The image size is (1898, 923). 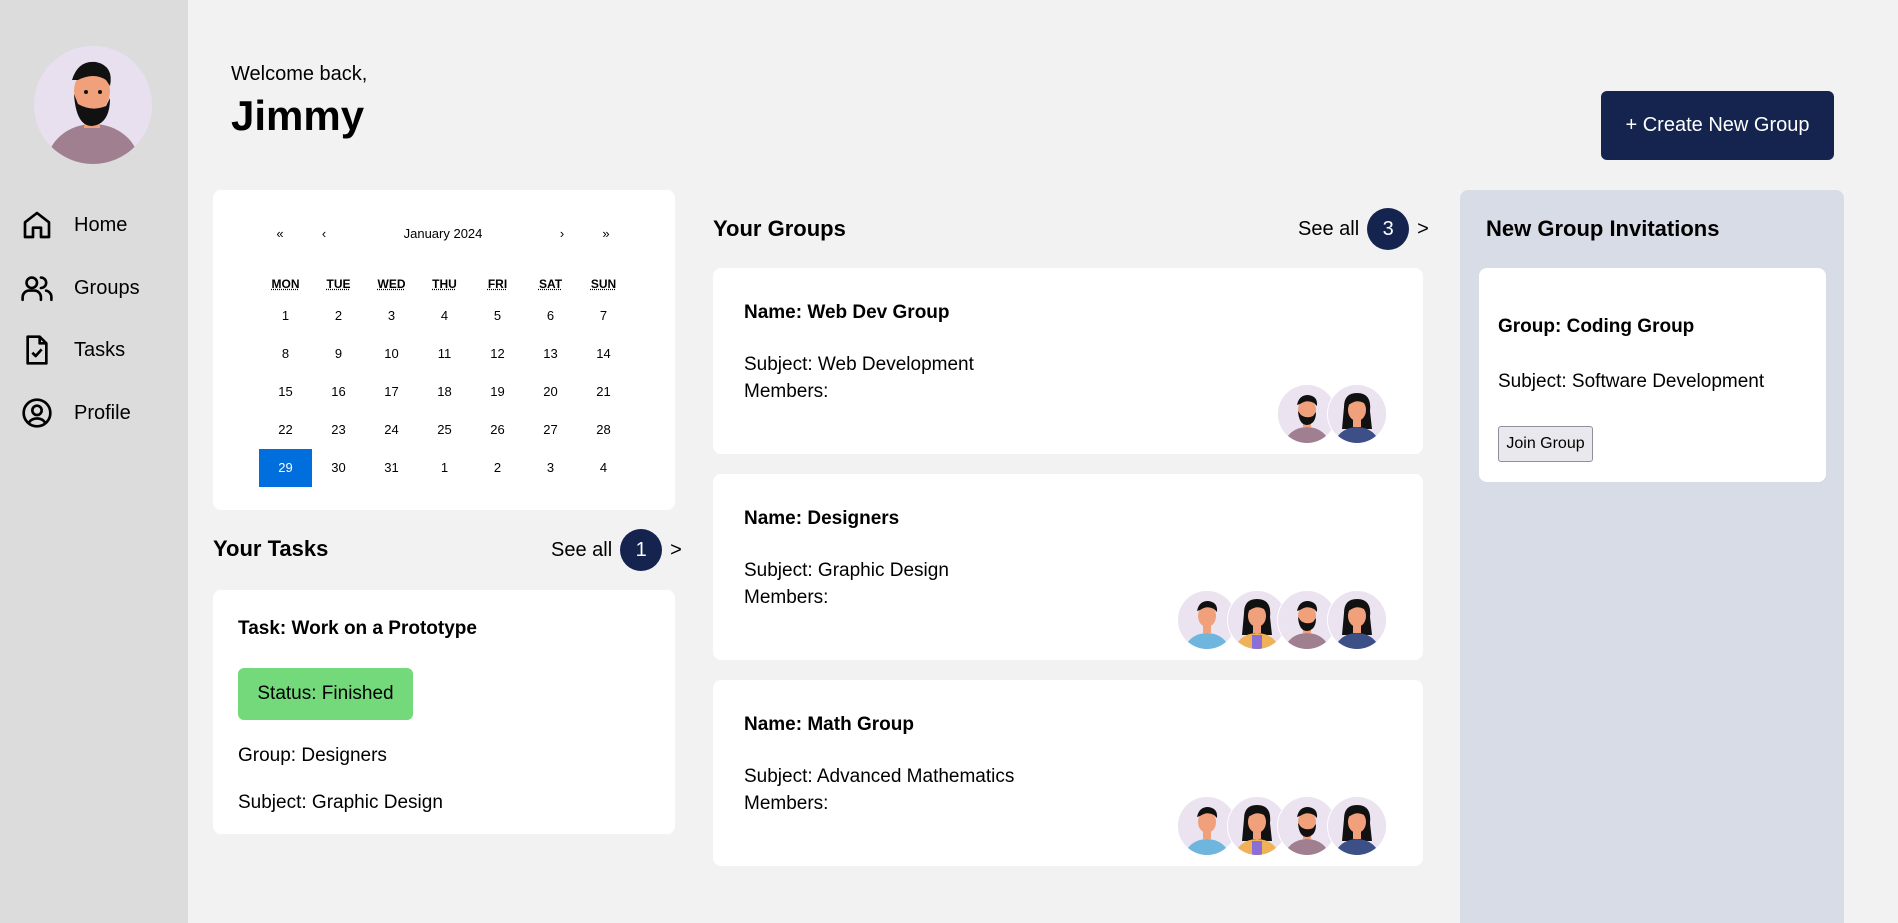 What do you see at coordinates (444, 354) in the screenshot?
I see `calendar-day: 11` at bounding box center [444, 354].